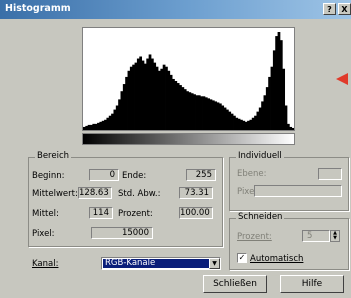  I want to click on mittel-value: 114, so click(101, 213).